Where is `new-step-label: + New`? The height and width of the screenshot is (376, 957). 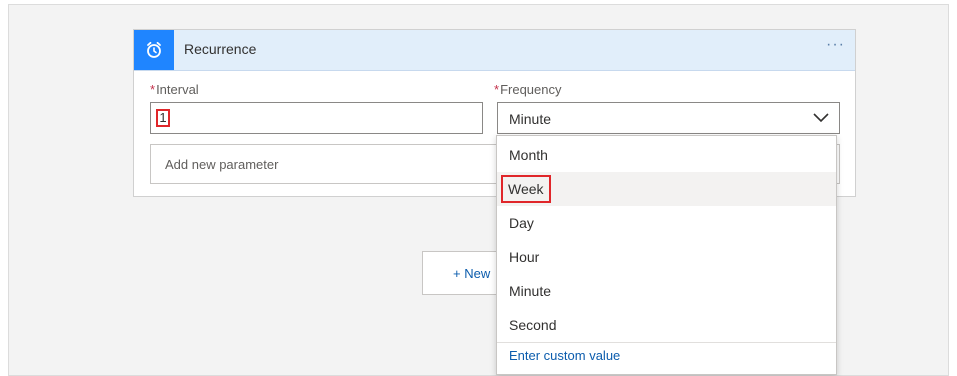 new-step-label: + New is located at coordinates (472, 273).